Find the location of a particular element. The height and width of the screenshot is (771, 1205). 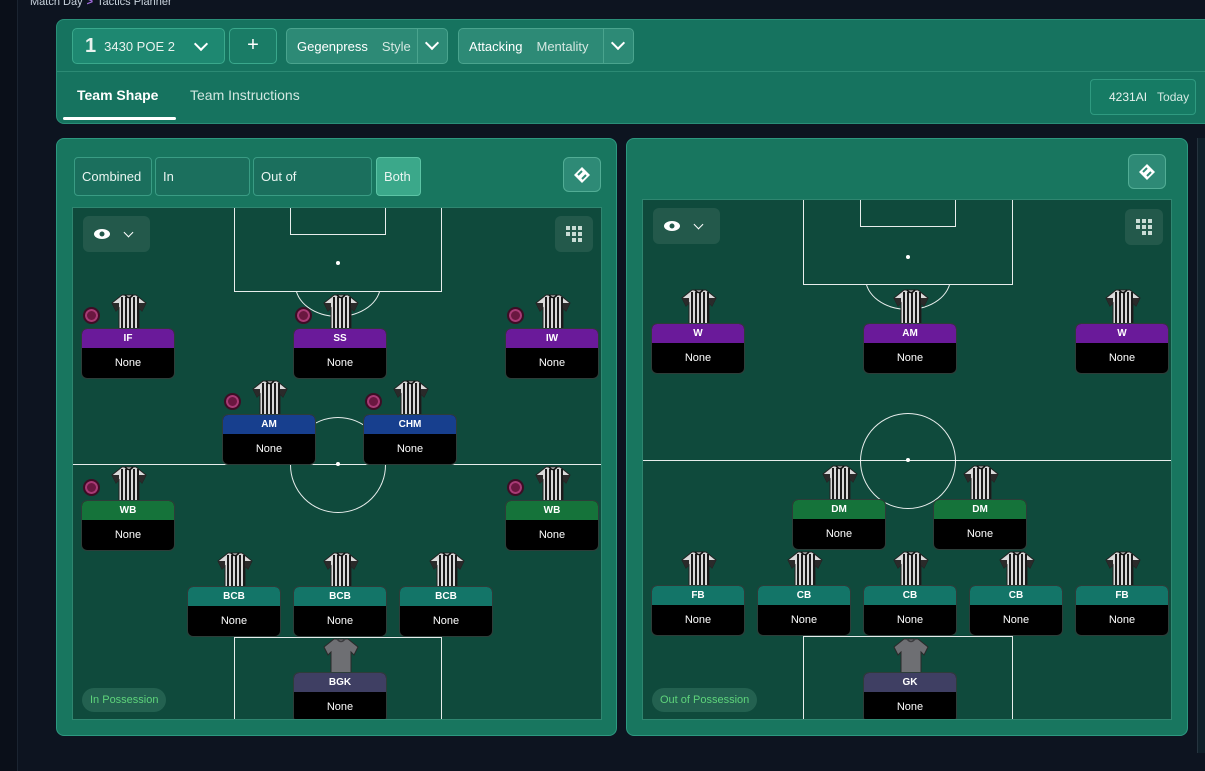

player-role-label: IF is located at coordinates (128, 338).